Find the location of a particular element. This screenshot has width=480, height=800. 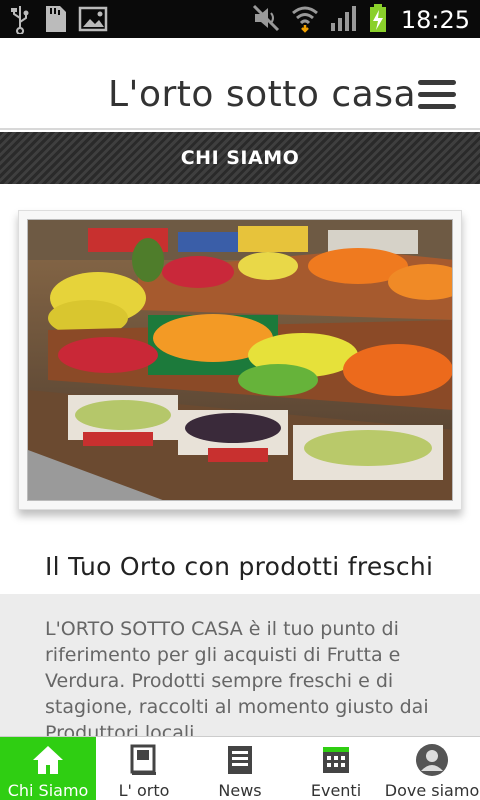

nav-item-eventi: Eventi is located at coordinates (336, 768).